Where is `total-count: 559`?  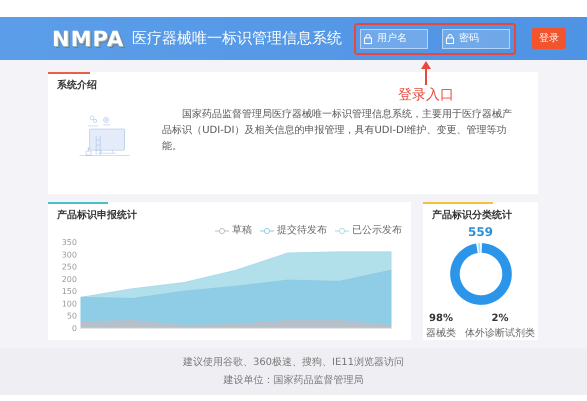 total-count: 559 is located at coordinates (480, 232).